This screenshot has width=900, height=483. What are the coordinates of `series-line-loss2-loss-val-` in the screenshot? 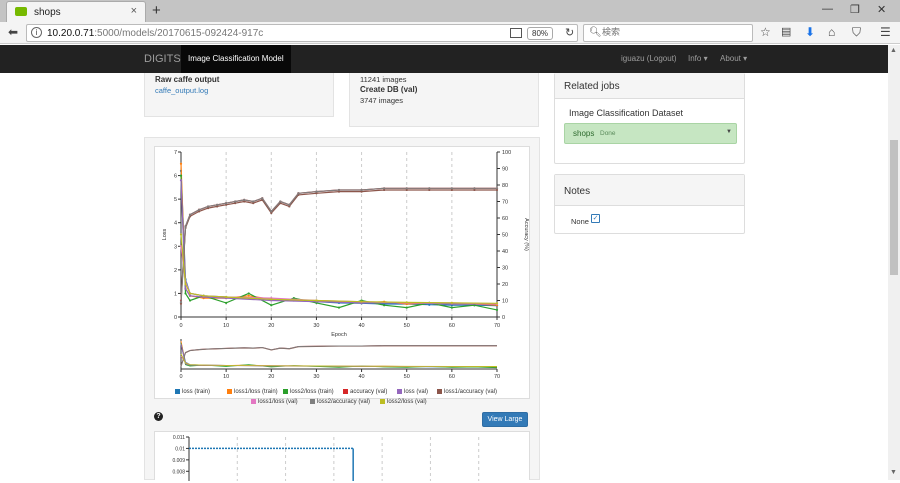 It's located at (339, 269).